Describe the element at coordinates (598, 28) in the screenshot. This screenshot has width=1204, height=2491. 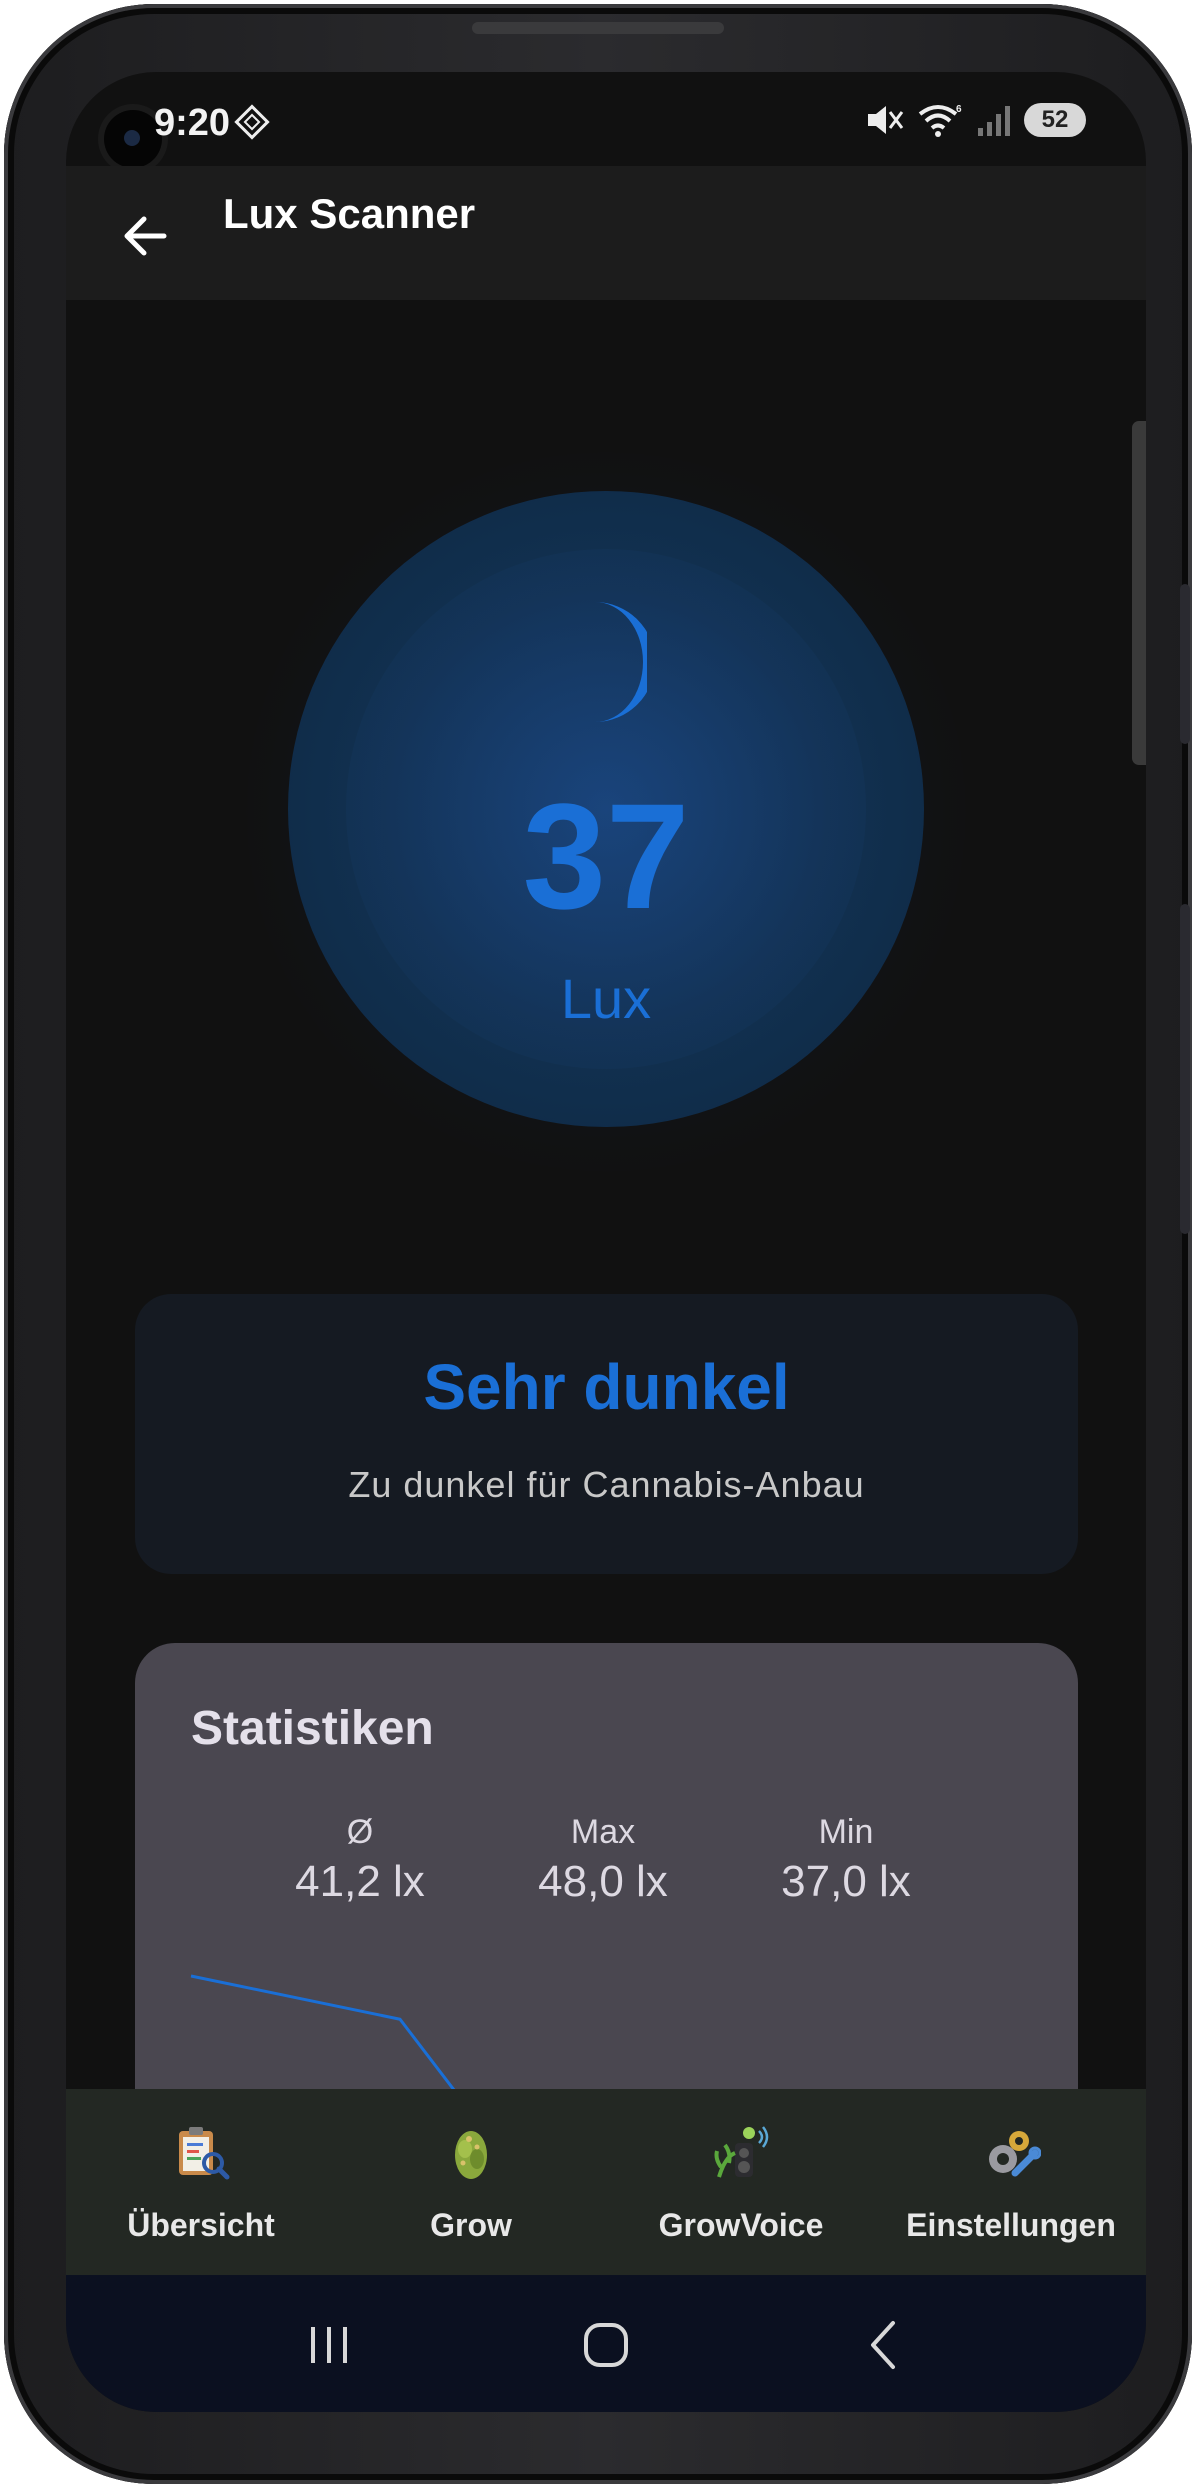
I see `earpiece-speaker` at that location.